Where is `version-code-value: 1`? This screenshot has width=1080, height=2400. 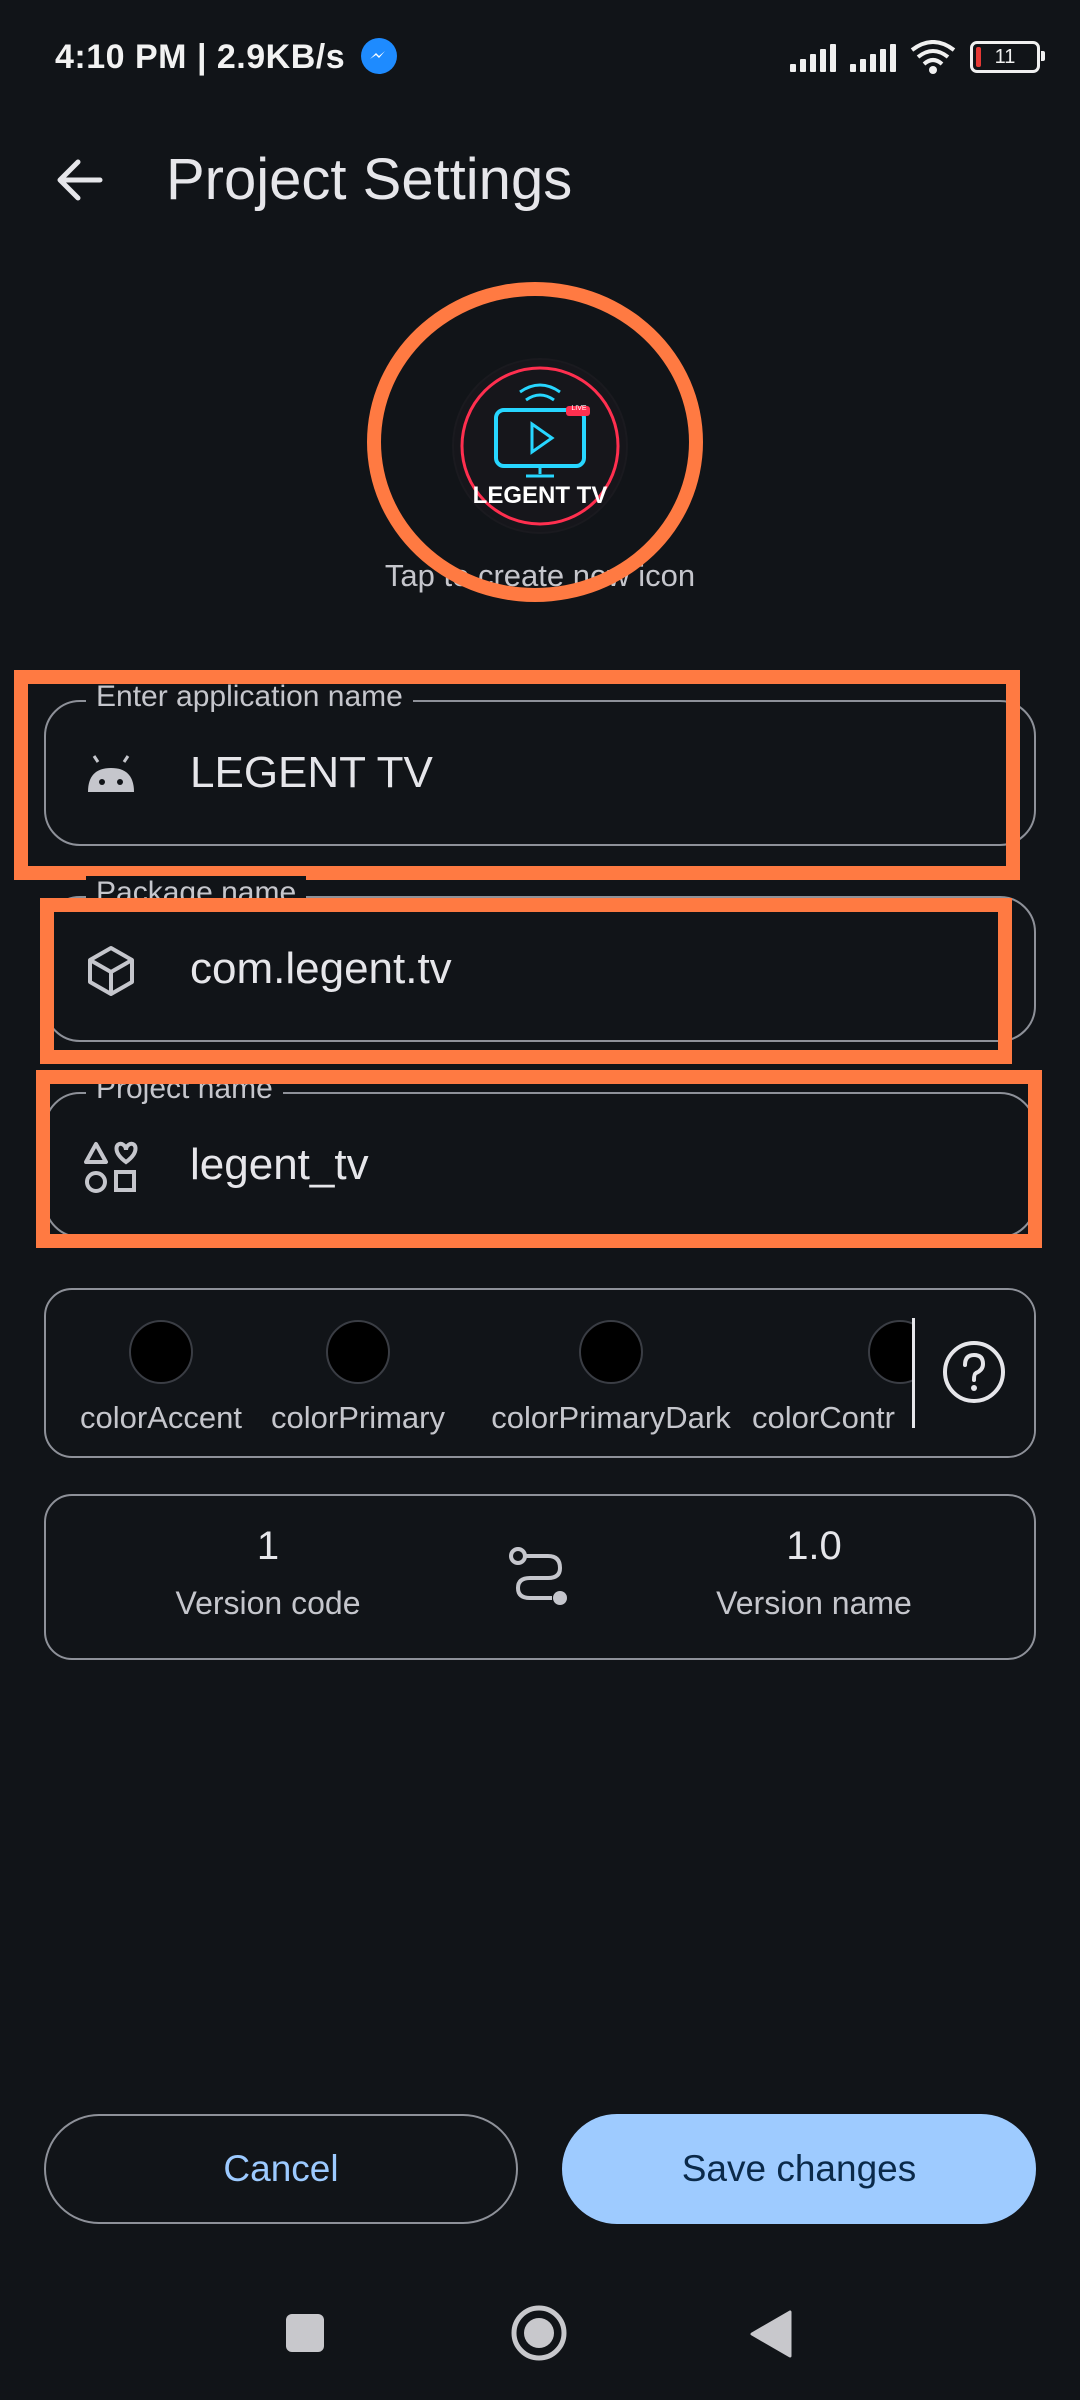 version-code-value: 1 is located at coordinates (268, 1546).